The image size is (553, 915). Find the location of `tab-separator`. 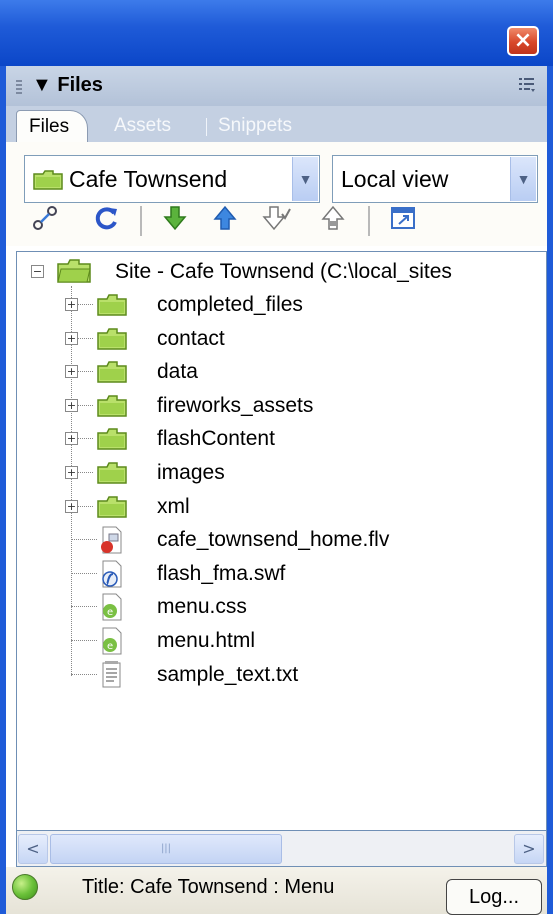

tab-separator is located at coordinates (206, 127).